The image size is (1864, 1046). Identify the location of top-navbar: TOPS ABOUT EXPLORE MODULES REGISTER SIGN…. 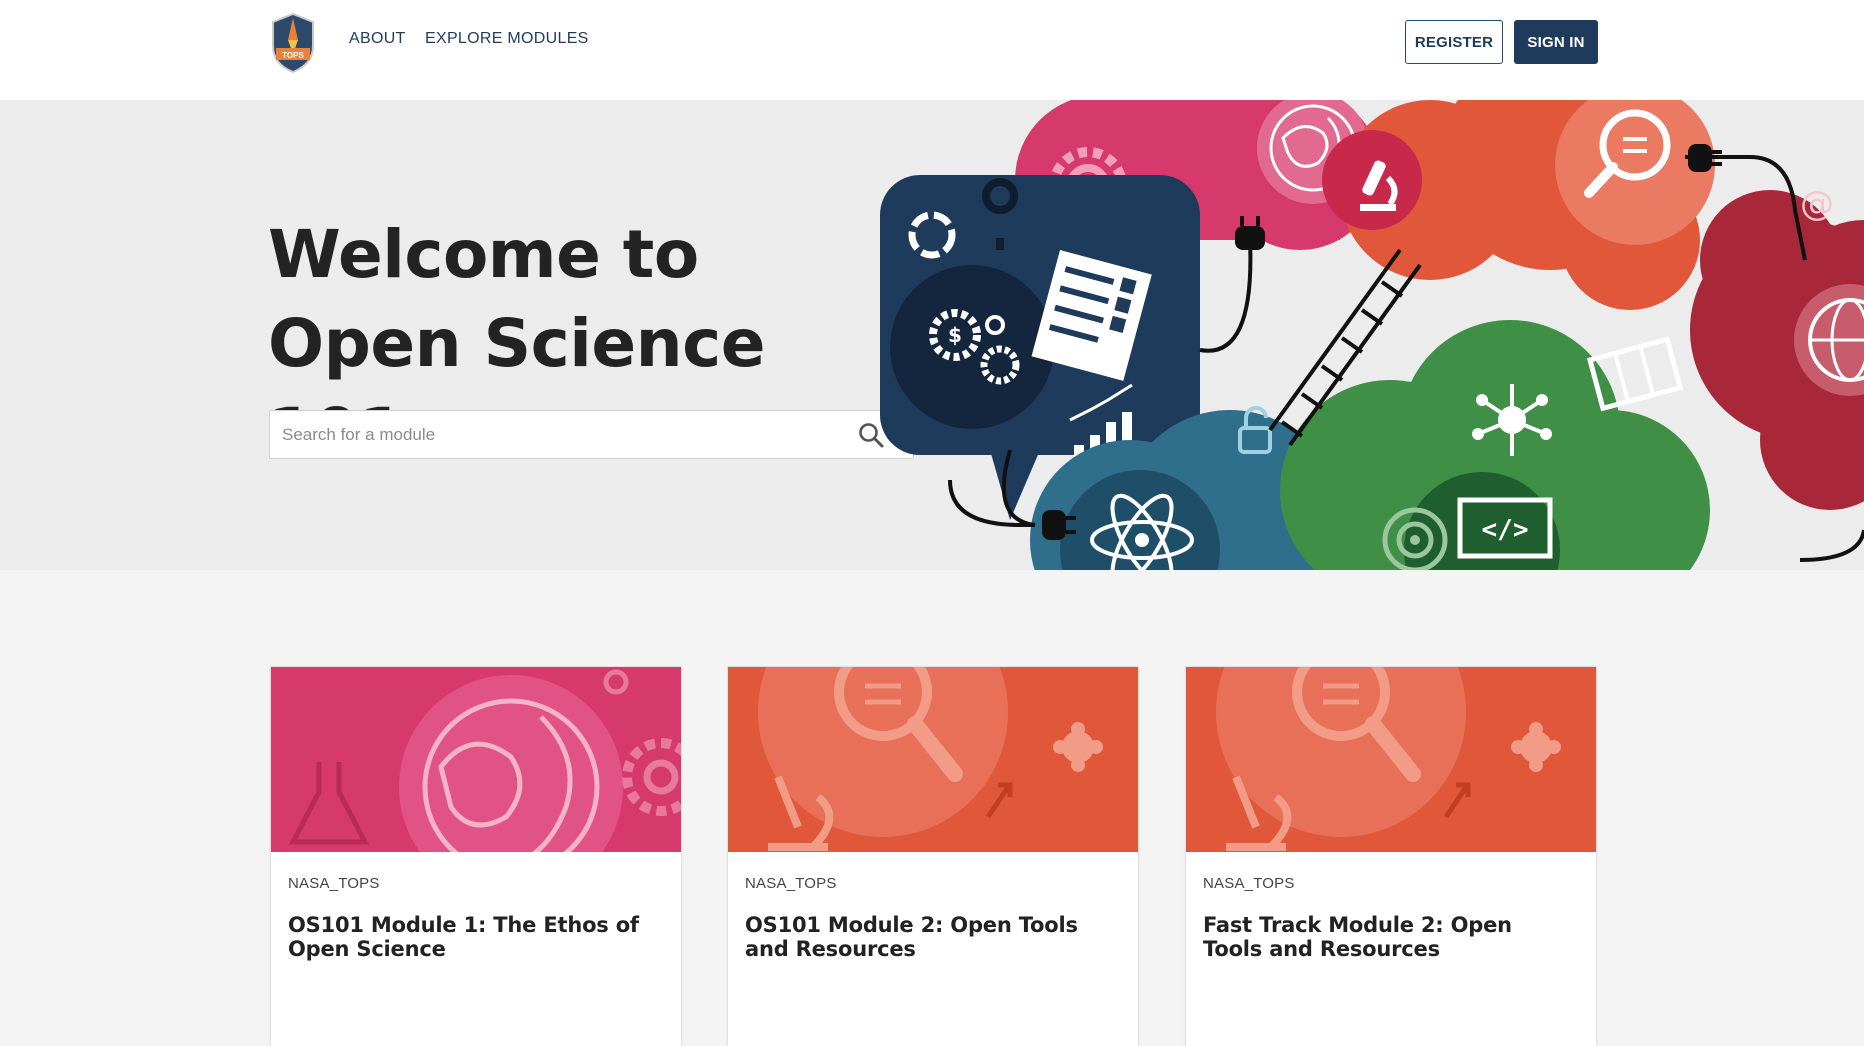
(932, 50).